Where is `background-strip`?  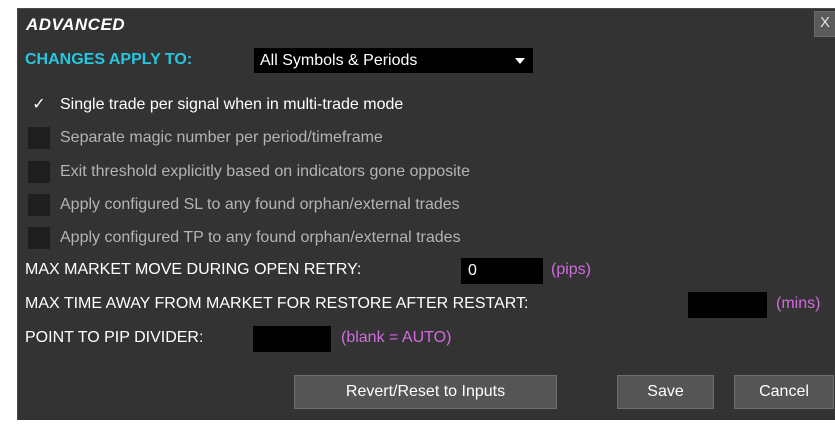
background-strip is located at coordinates (426, 424).